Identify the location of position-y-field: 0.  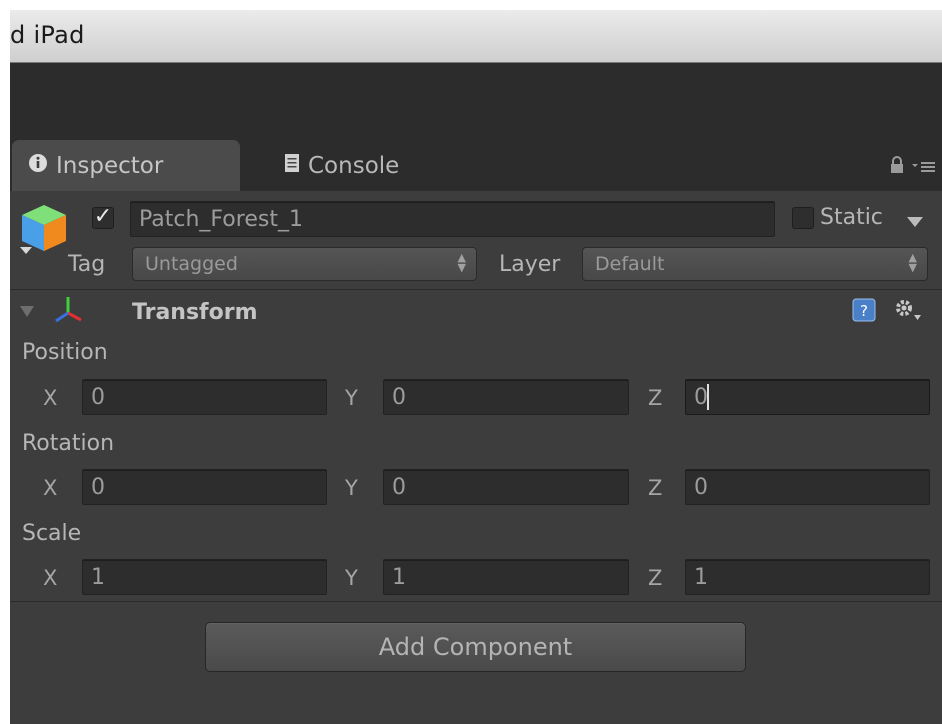
(506, 397).